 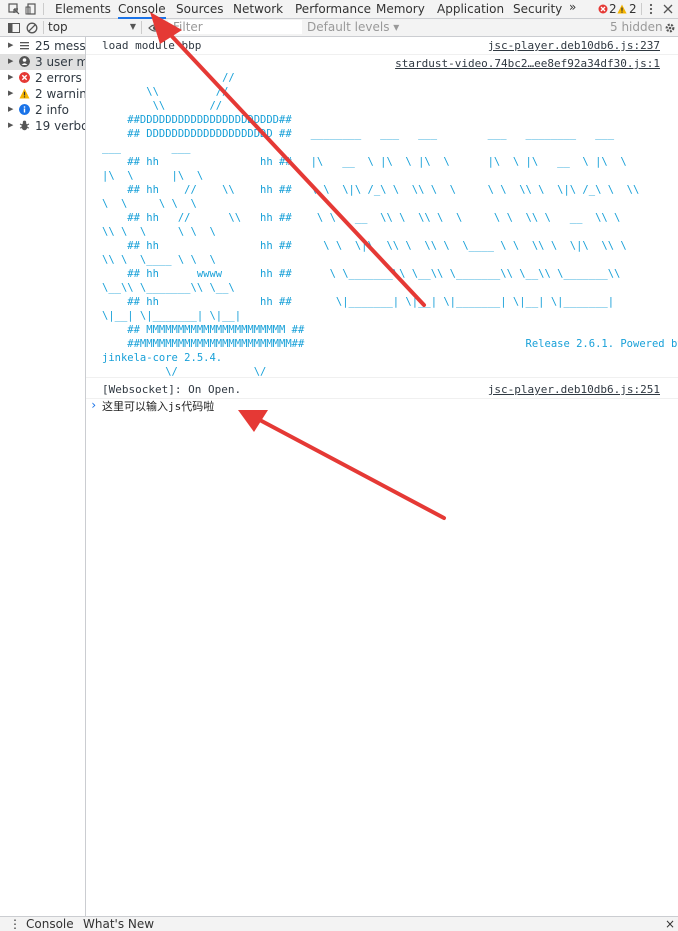 I want to click on tab-memory: Memory, so click(x=400, y=9).